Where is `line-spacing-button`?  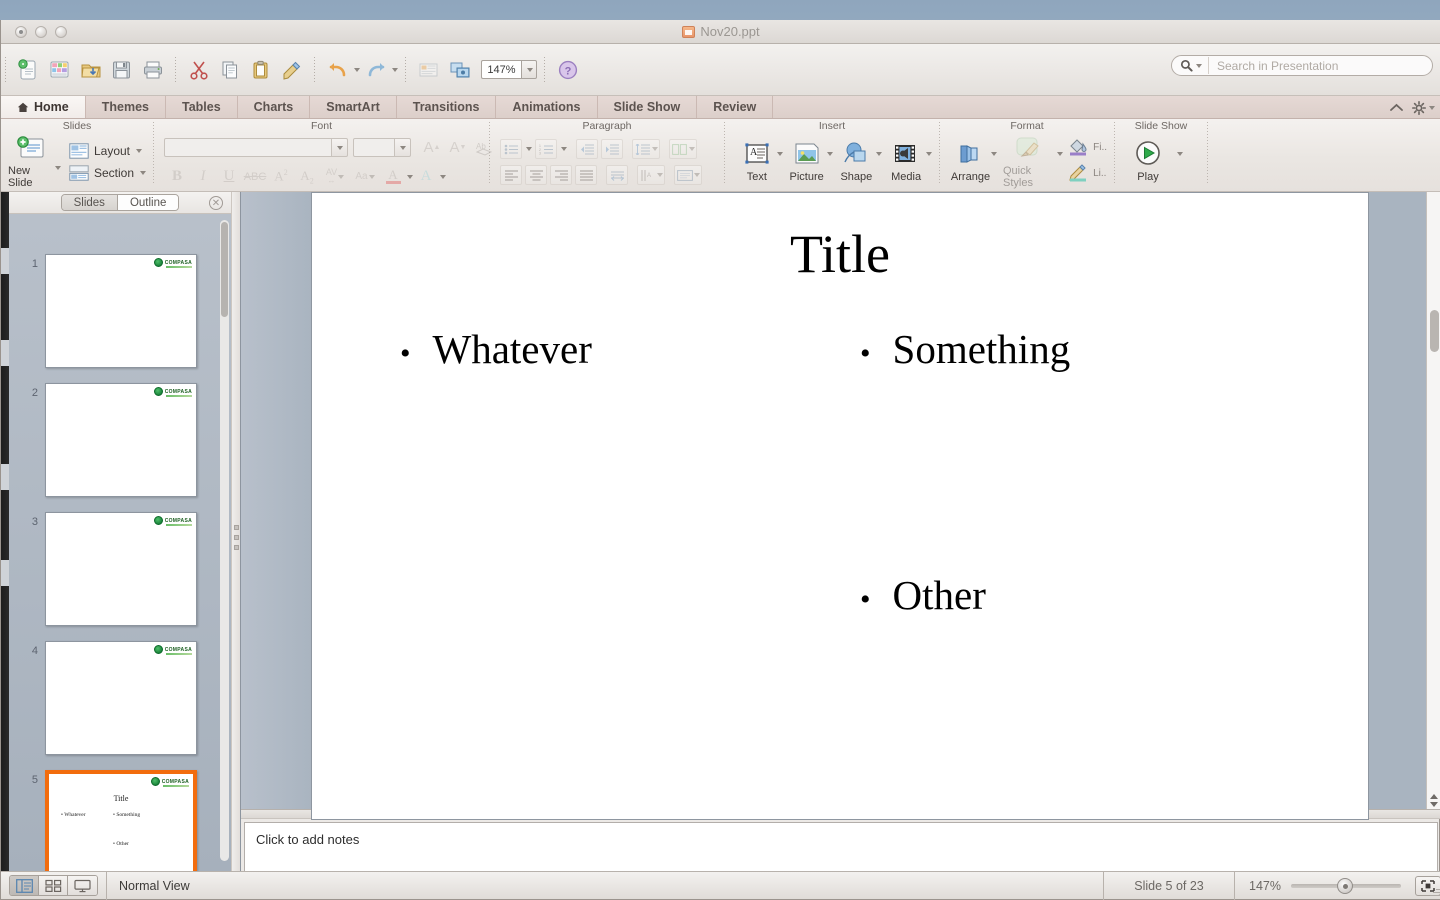 line-spacing-button is located at coordinates (646, 149).